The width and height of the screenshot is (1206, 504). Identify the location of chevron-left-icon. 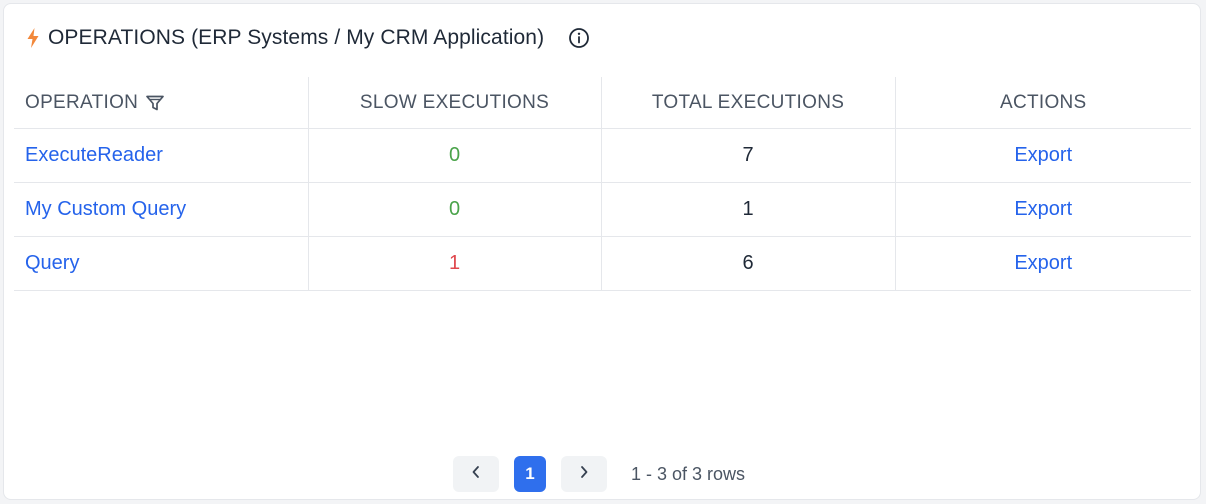
(476, 474).